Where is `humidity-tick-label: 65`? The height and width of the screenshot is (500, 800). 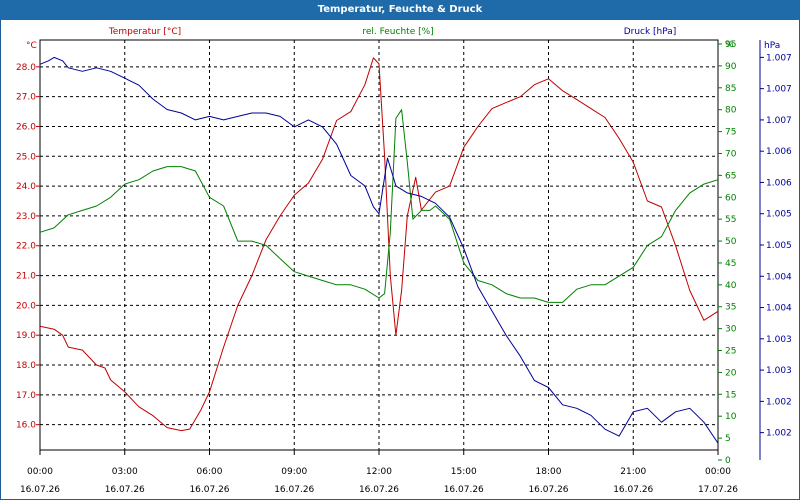
humidity-tick-label: 65 is located at coordinates (730, 176).